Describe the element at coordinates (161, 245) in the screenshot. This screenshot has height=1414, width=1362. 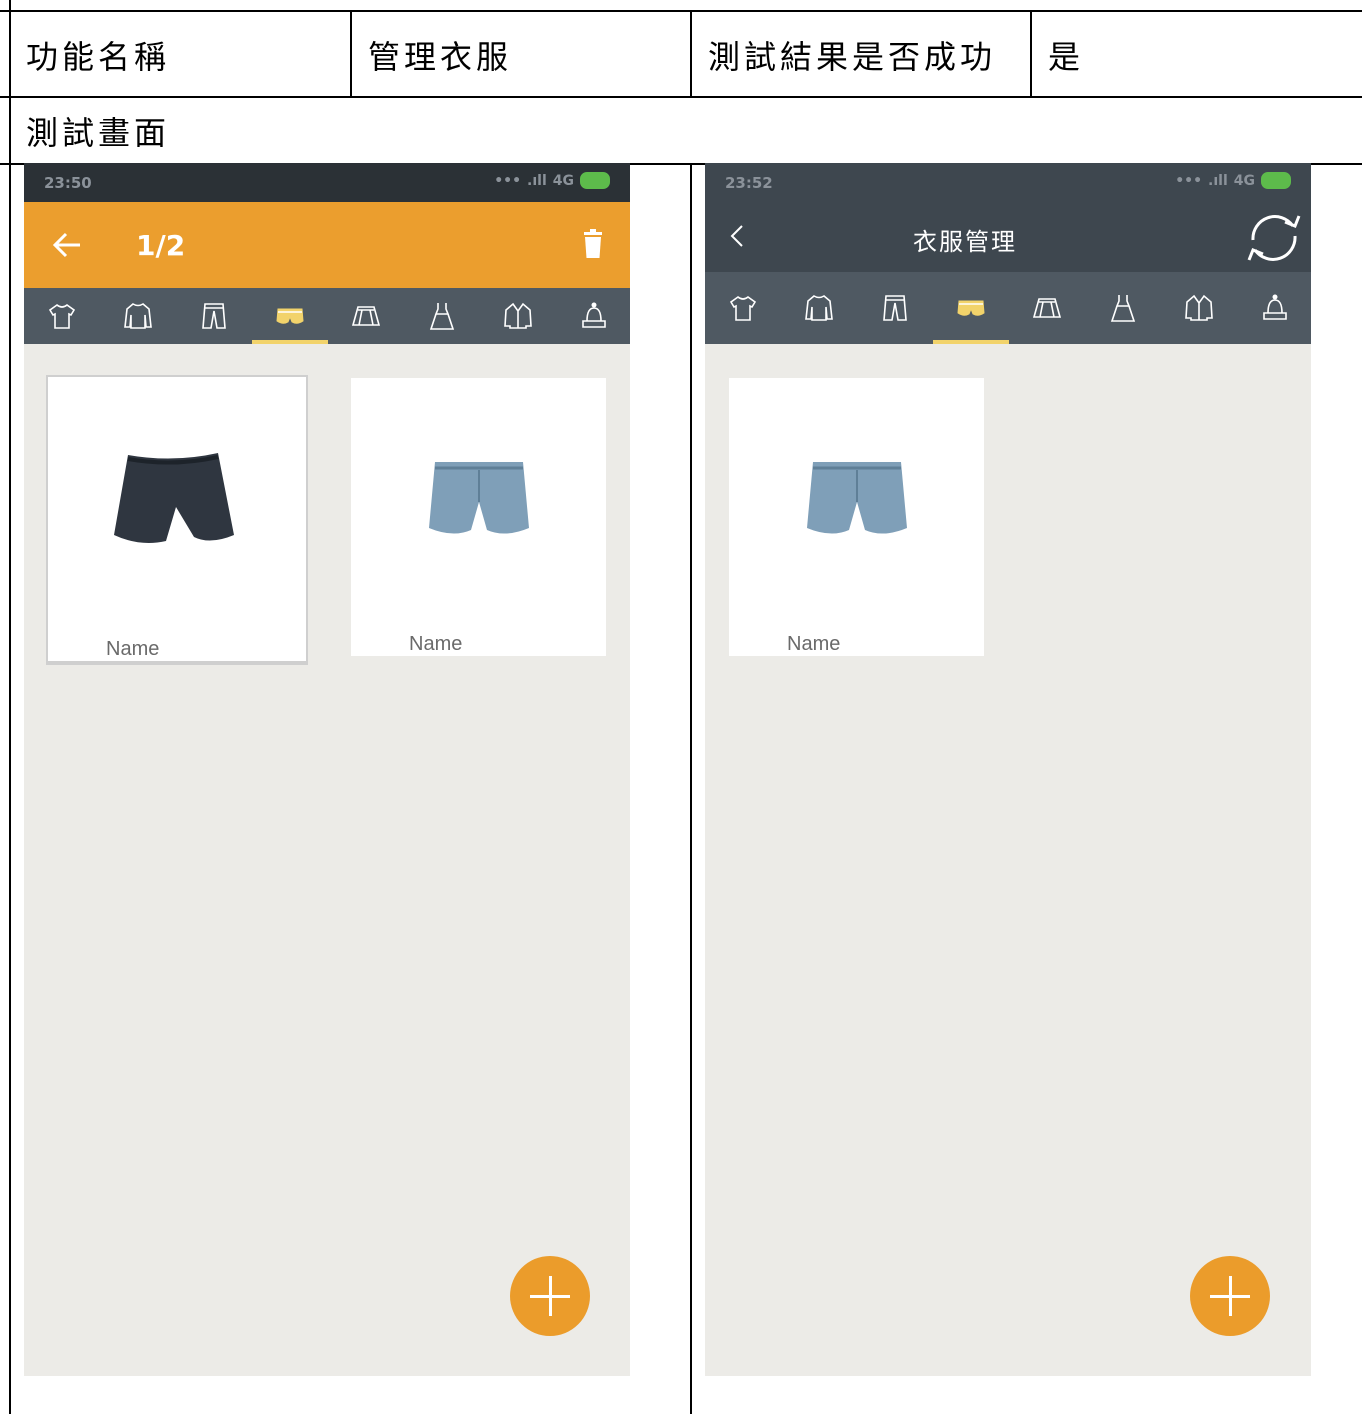
I see `selection-count: 1/2` at that location.